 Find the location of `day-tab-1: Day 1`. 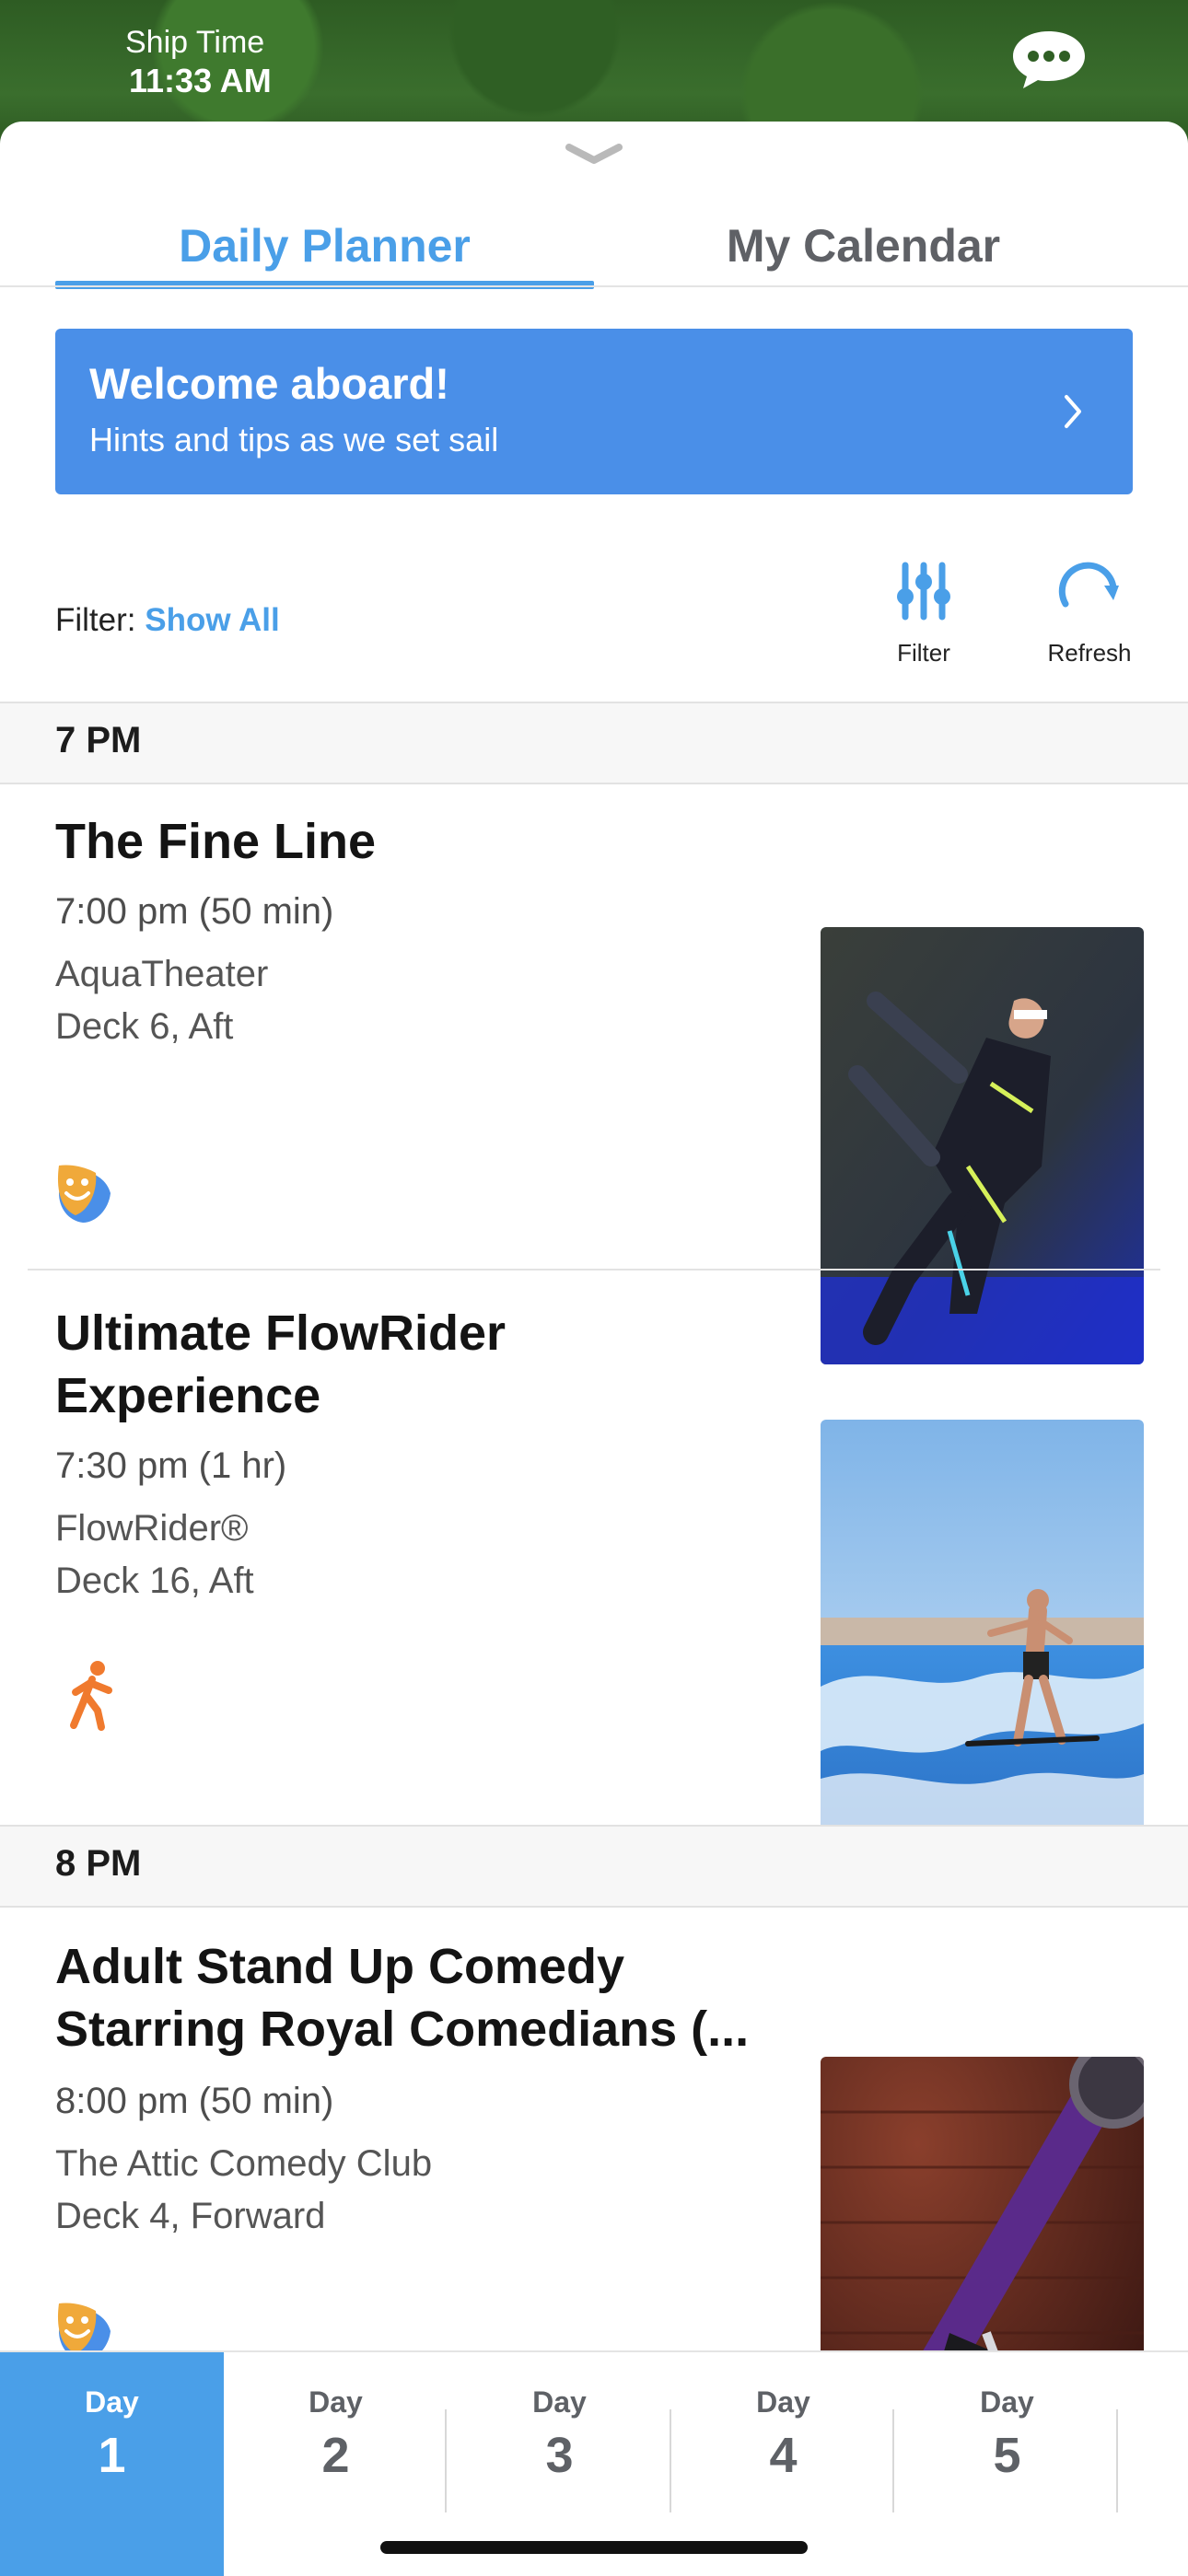

day-tab-1: Day 1 is located at coordinates (112, 2464).